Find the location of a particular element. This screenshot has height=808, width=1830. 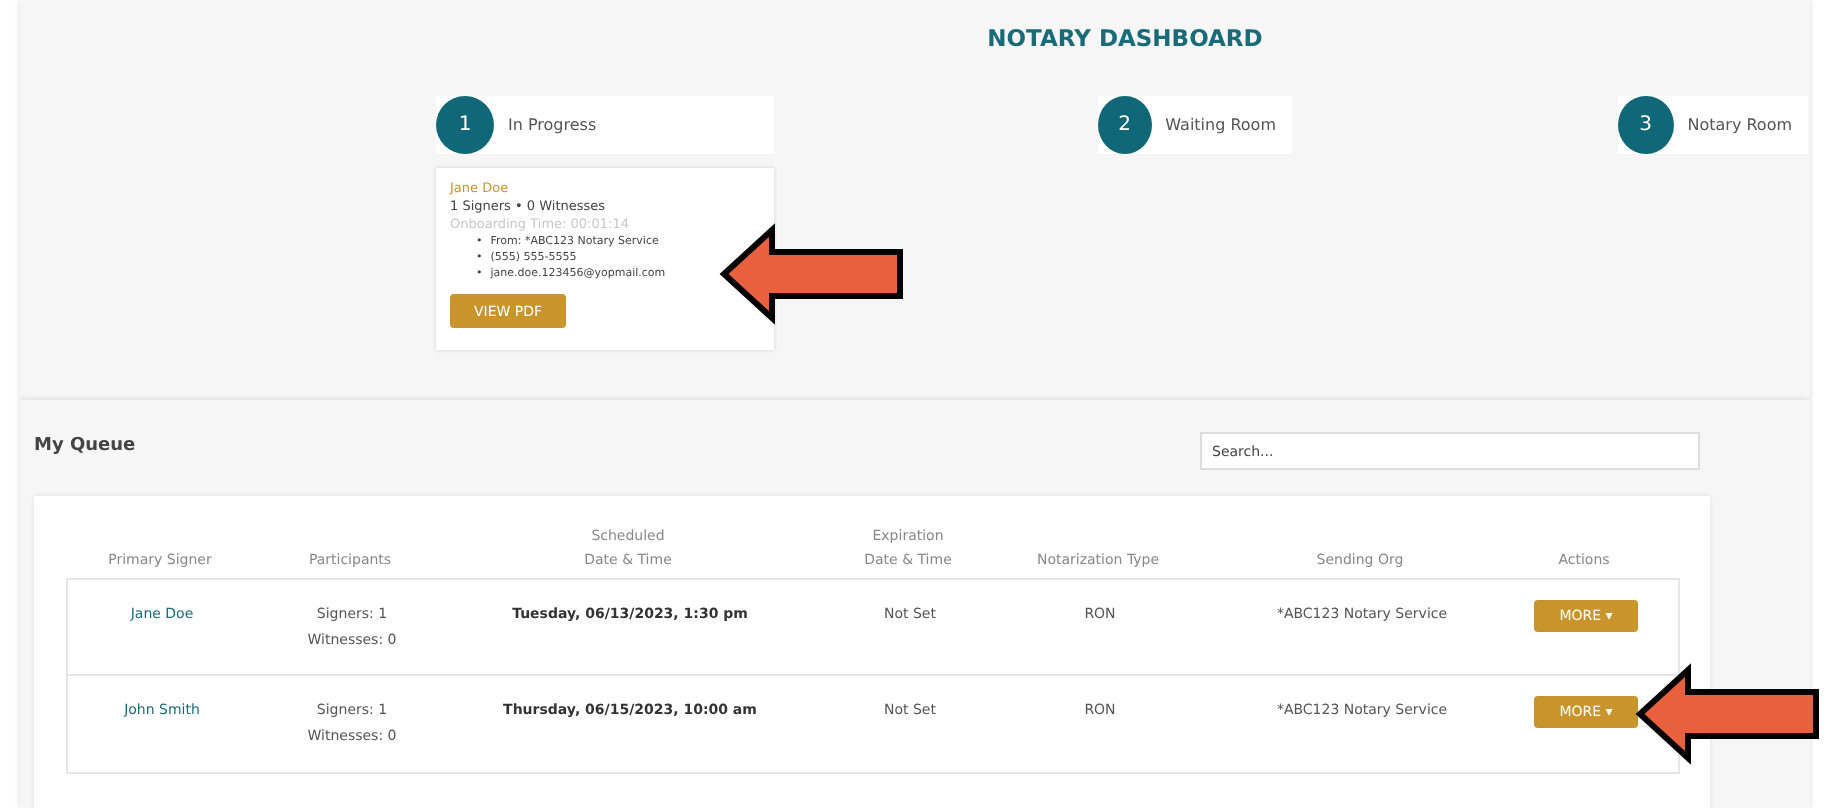

step-number: 3 is located at coordinates (1646, 125).